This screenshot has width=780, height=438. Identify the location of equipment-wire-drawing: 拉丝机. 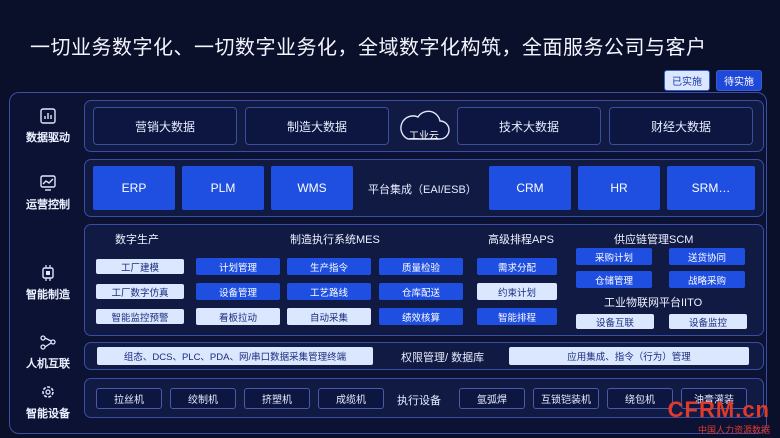
(129, 398).